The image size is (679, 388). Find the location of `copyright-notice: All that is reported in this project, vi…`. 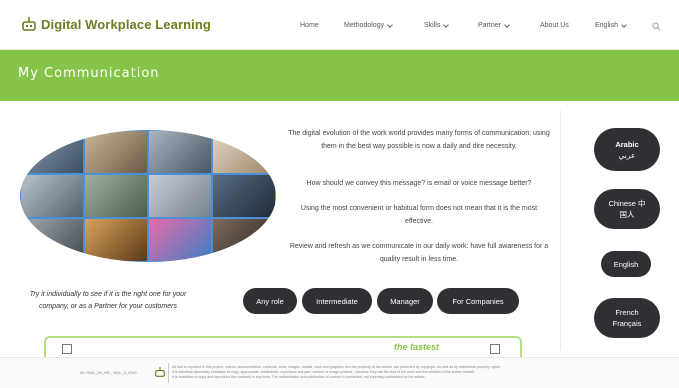

copyright-notice: All that is reported in this project, vi… is located at coordinates (392, 372).